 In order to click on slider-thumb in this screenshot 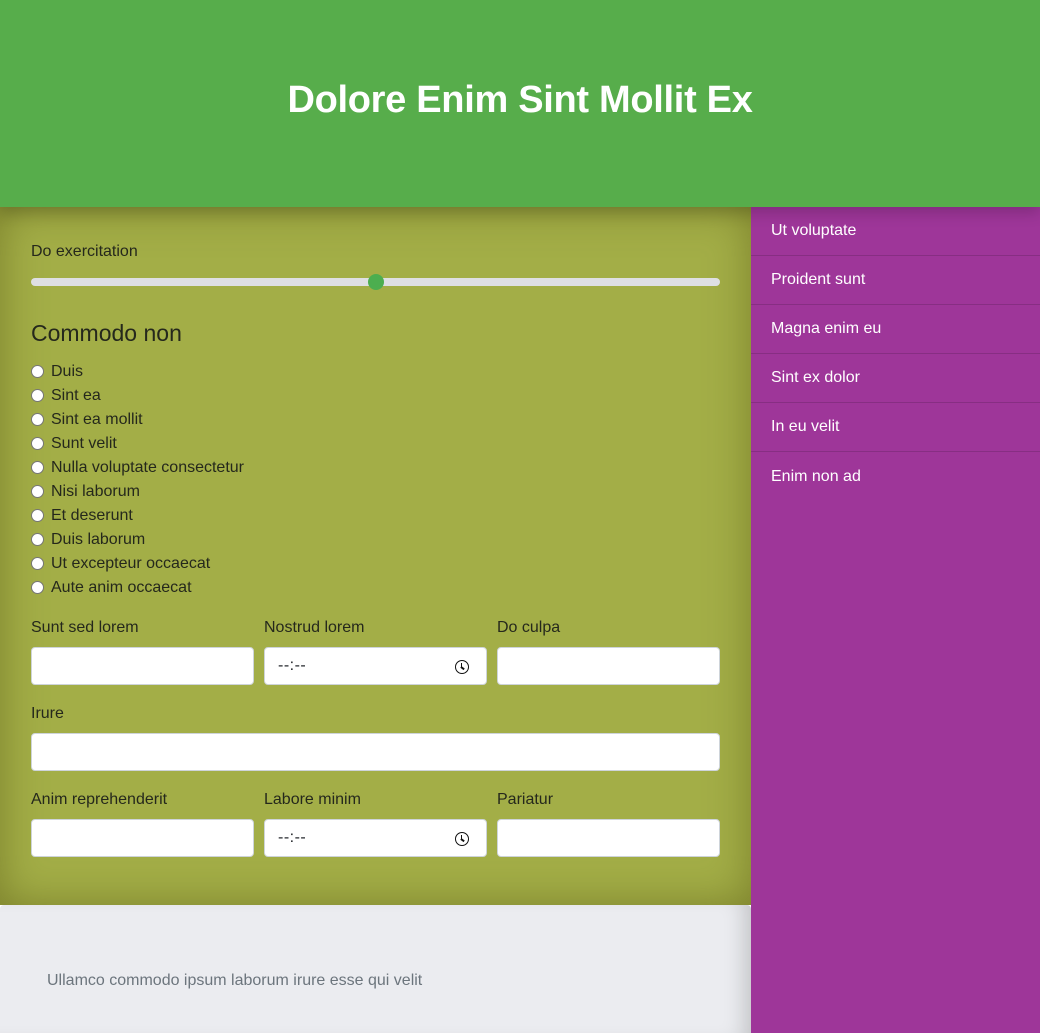, I will do `click(375, 282)`.